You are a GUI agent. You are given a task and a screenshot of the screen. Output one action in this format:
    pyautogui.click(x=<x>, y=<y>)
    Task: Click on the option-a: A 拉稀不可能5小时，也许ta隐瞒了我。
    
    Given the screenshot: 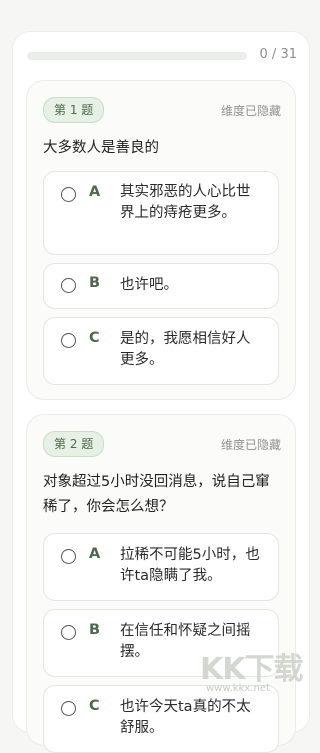 What is the action you would take?
    pyautogui.click(x=161, y=567)
    